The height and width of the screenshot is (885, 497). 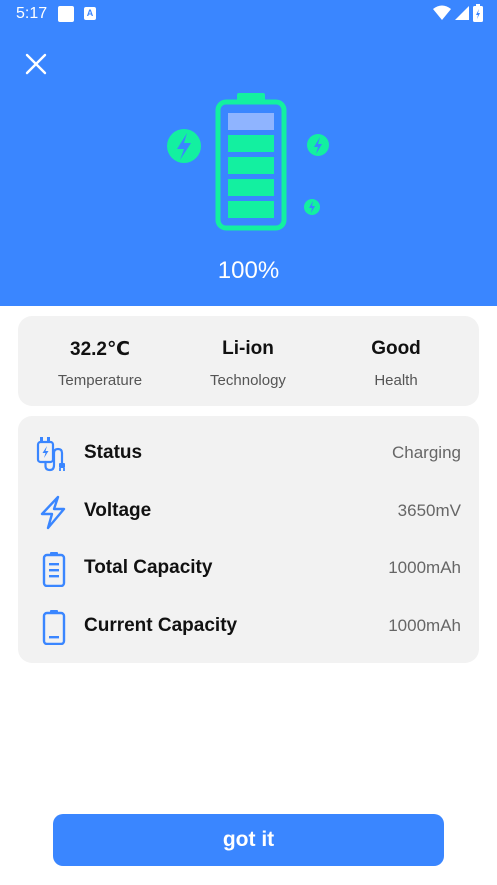 I want to click on technology-value: Li-ion, so click(x=248, y=348).